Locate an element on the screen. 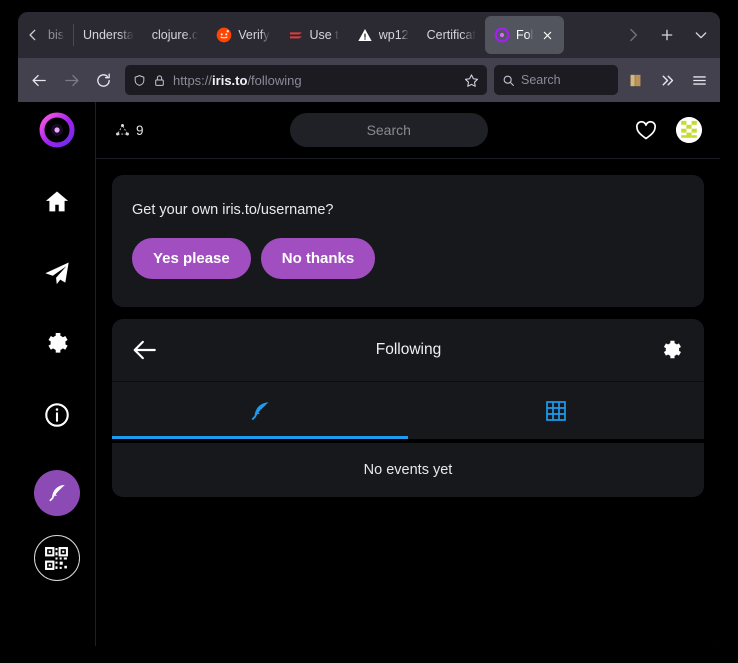  browser-tab-active: Fol is located at coordinates (524, 35).